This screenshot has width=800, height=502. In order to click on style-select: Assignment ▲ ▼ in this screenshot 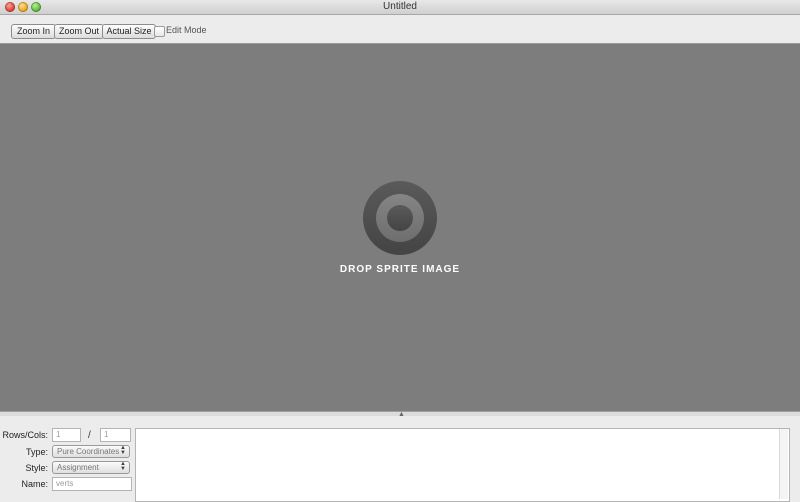, I will do `click(91, 467)`.